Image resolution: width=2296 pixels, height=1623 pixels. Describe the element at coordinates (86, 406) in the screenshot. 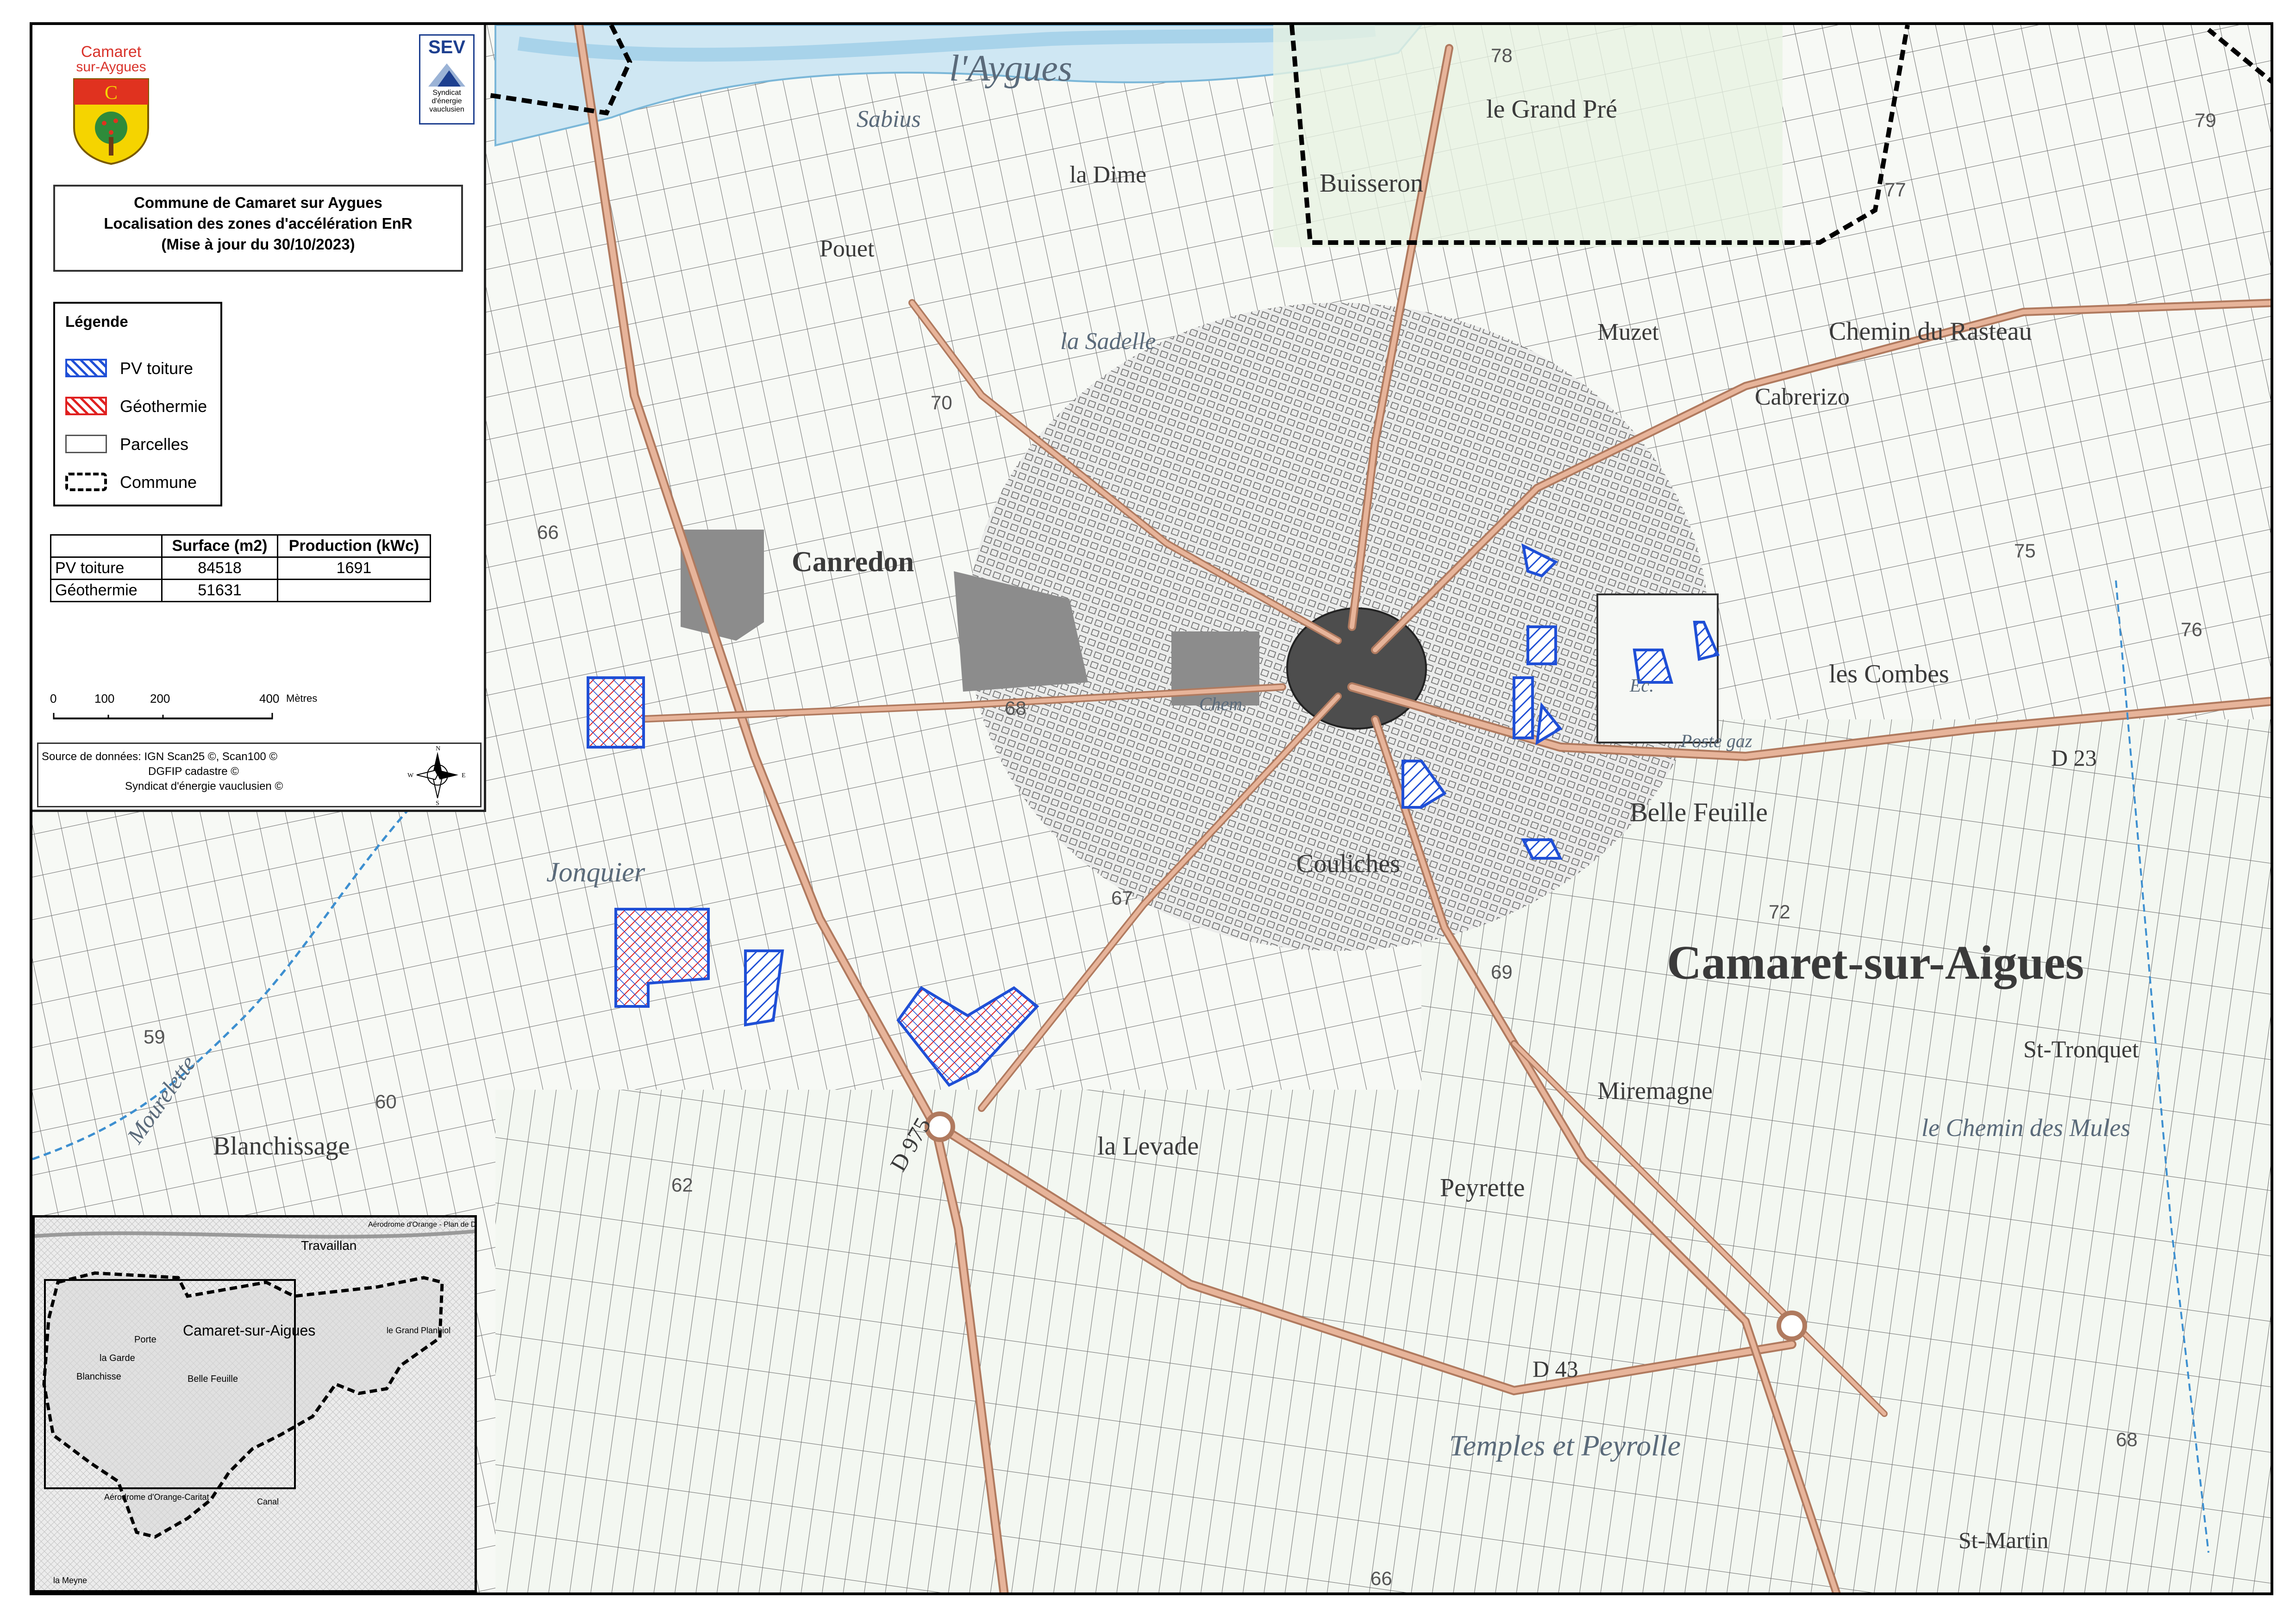

I see `geo-swatch-icon` at that location.